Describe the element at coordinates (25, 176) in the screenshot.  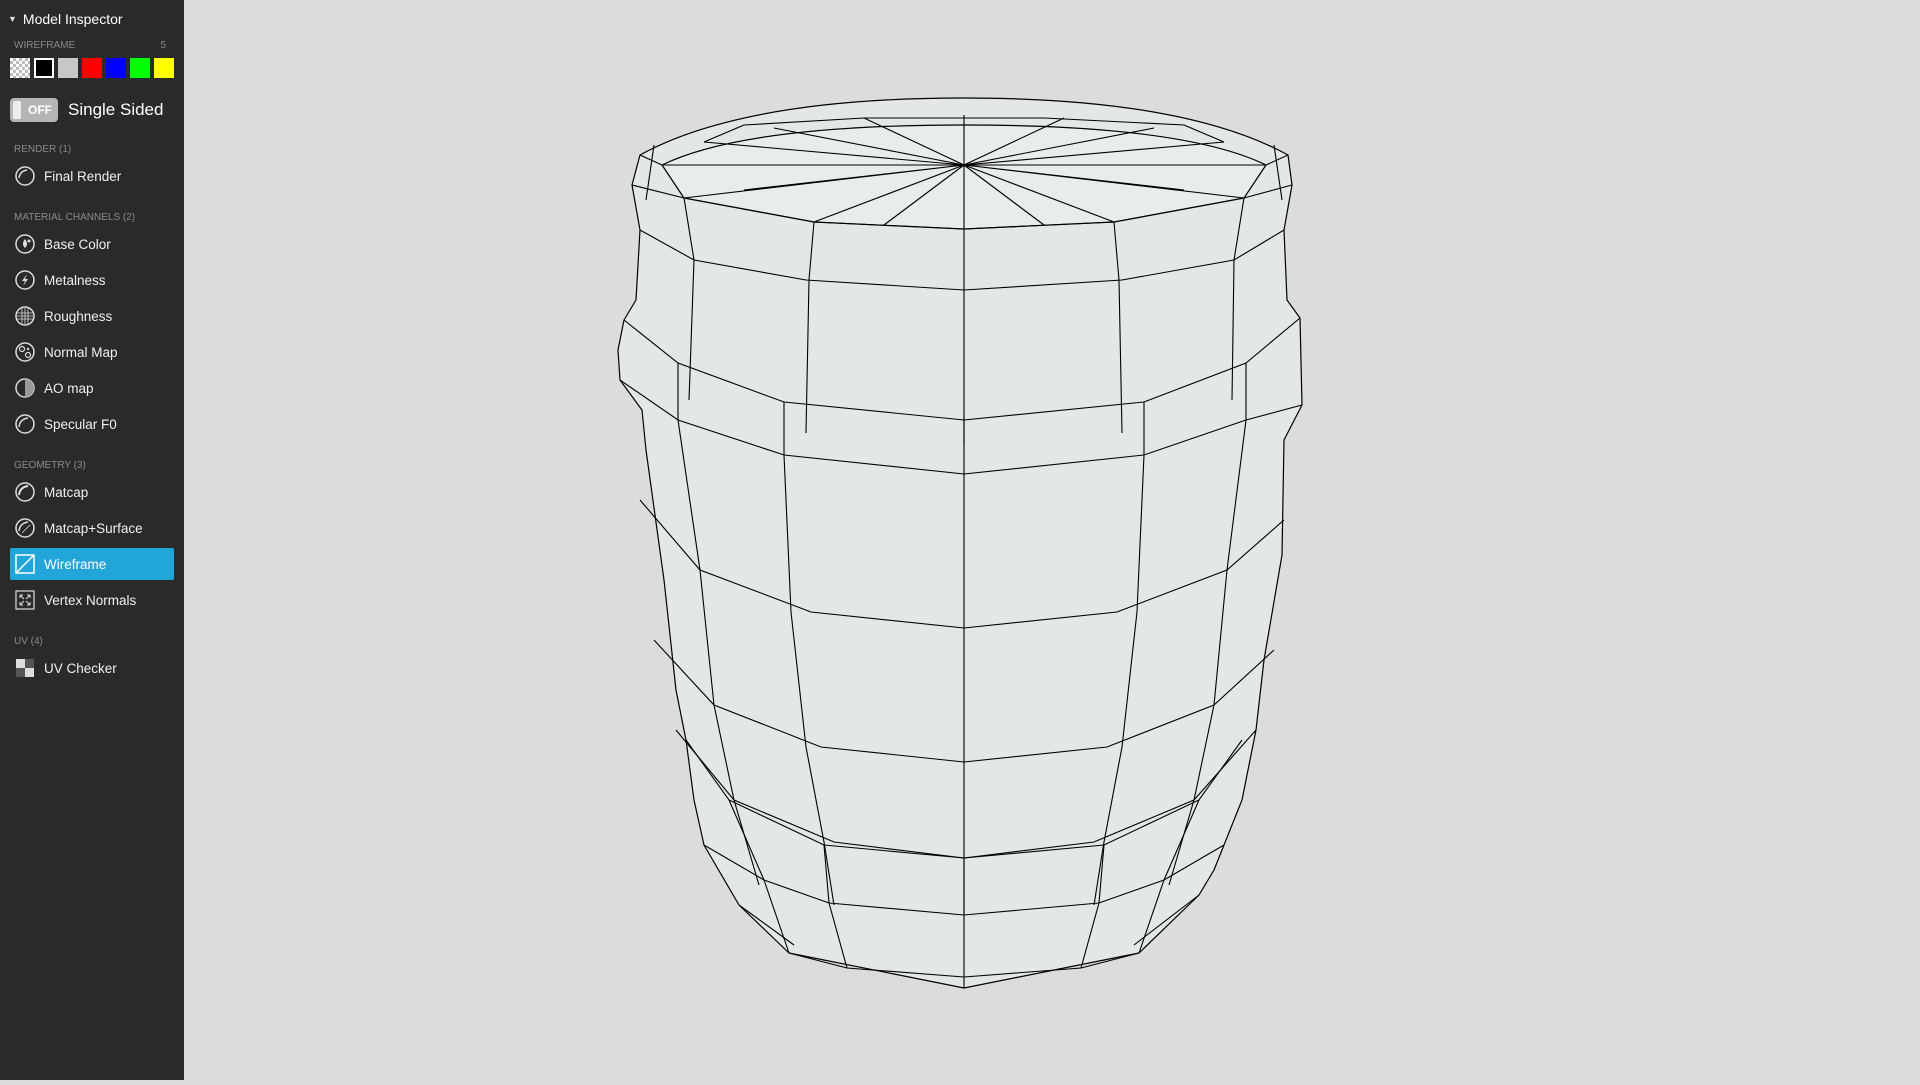
I see `final-render-icon` at that location.